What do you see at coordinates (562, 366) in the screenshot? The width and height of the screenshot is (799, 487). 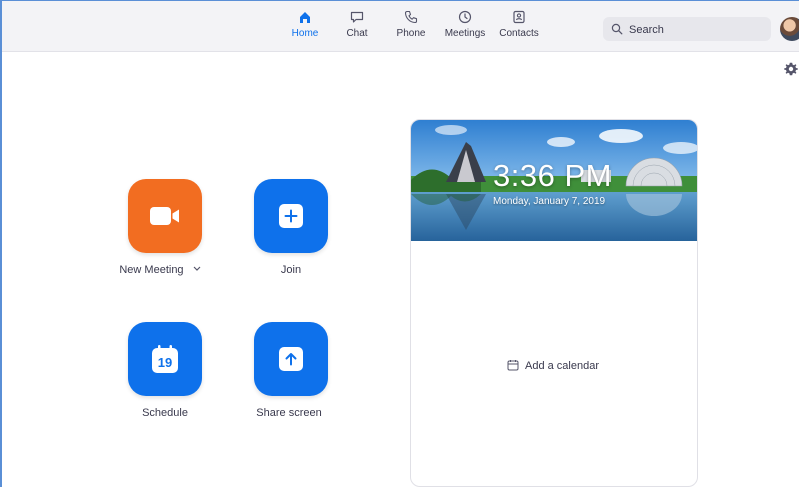 I see `add-calendar-label: Add a calendar` at bounding box center [562, 366].